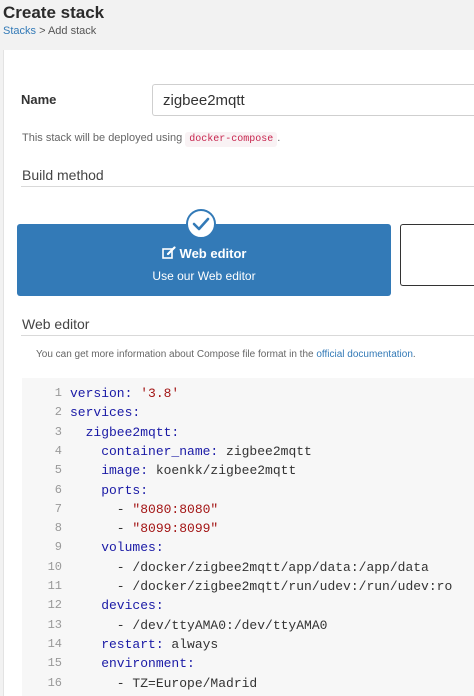 The height and width of the screenshot is (696, 474). Describe the element at coordinates (54, 605) in the screenshot. I see `line-number: 12` at that location.